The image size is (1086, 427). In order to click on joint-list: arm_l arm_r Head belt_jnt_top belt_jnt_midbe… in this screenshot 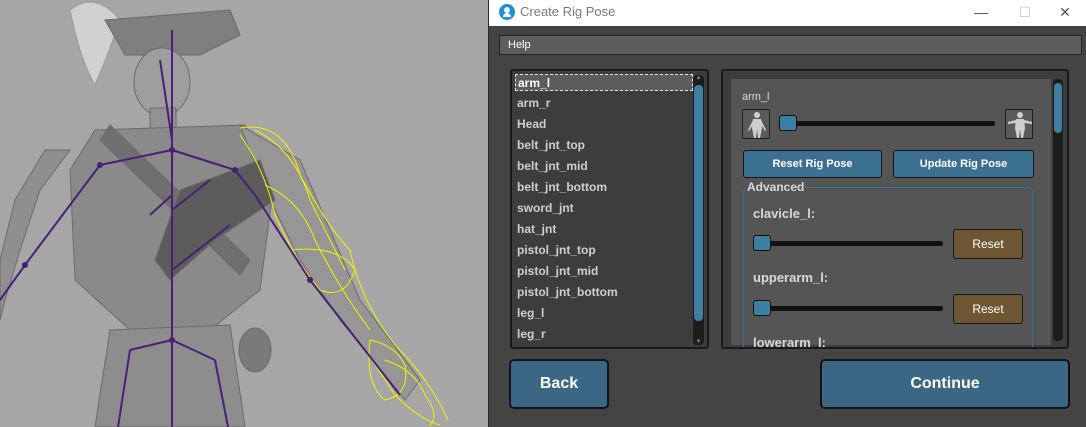, I will do `click(609, 209)`.